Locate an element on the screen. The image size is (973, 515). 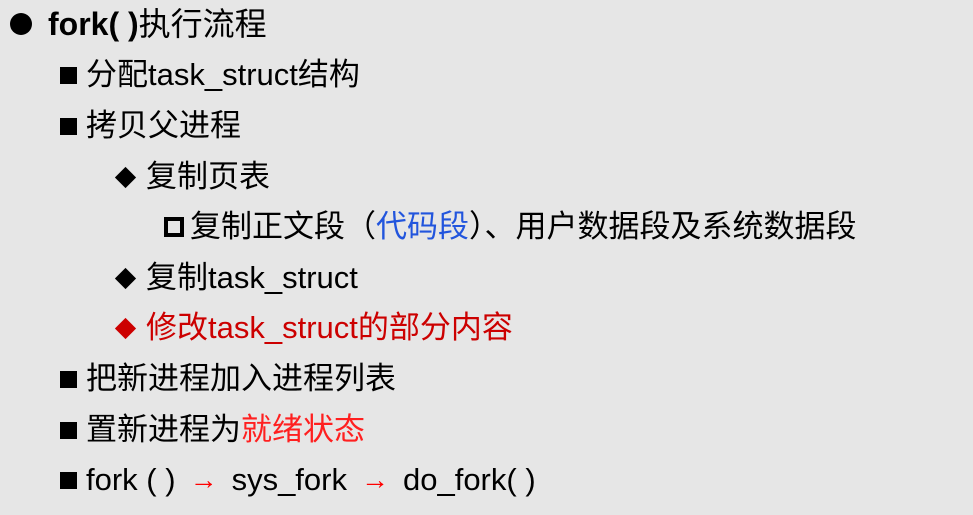
list-item-add-to-list: 把新进程加入进程列表 is located at coordinates (228, 379).